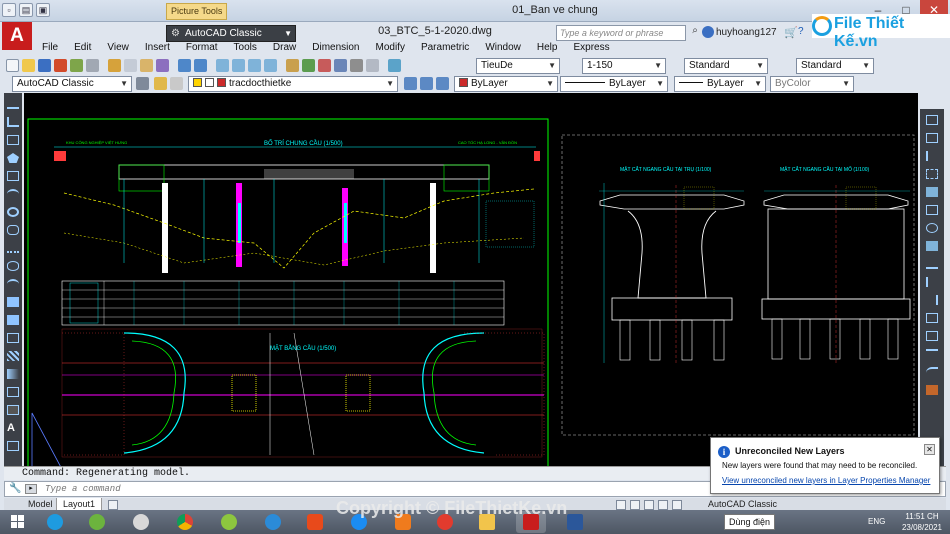 The image size is (950, 534). Describe the element at coordinates (345, 489) in the screenshot. I see `command-input` at that location.